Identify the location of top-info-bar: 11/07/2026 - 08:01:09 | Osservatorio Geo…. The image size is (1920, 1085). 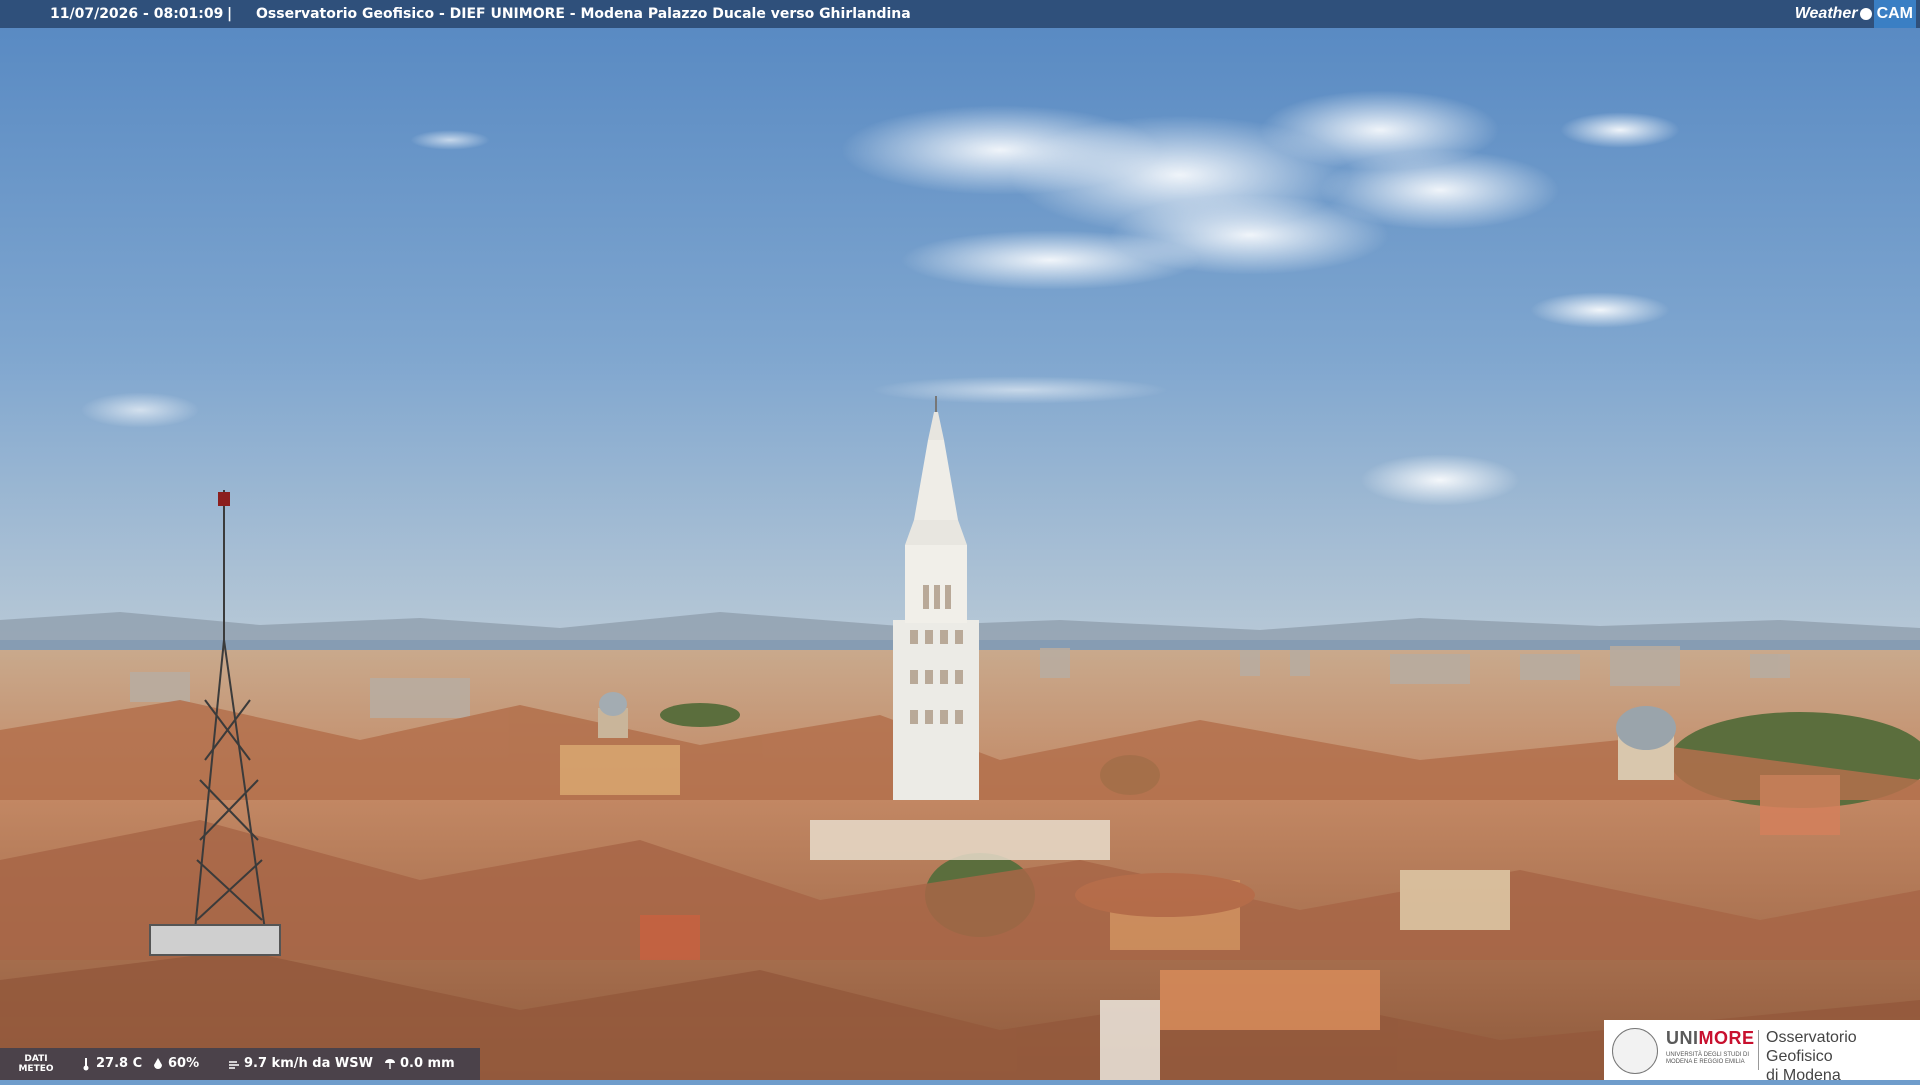
(960, 14).